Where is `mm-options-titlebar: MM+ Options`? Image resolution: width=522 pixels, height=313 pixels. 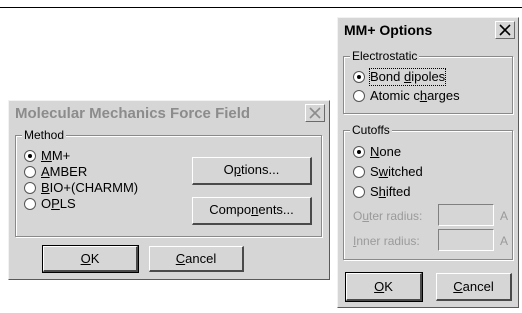 mm-options-titlebar: MM+ Options is located at coordinates (428, 30).